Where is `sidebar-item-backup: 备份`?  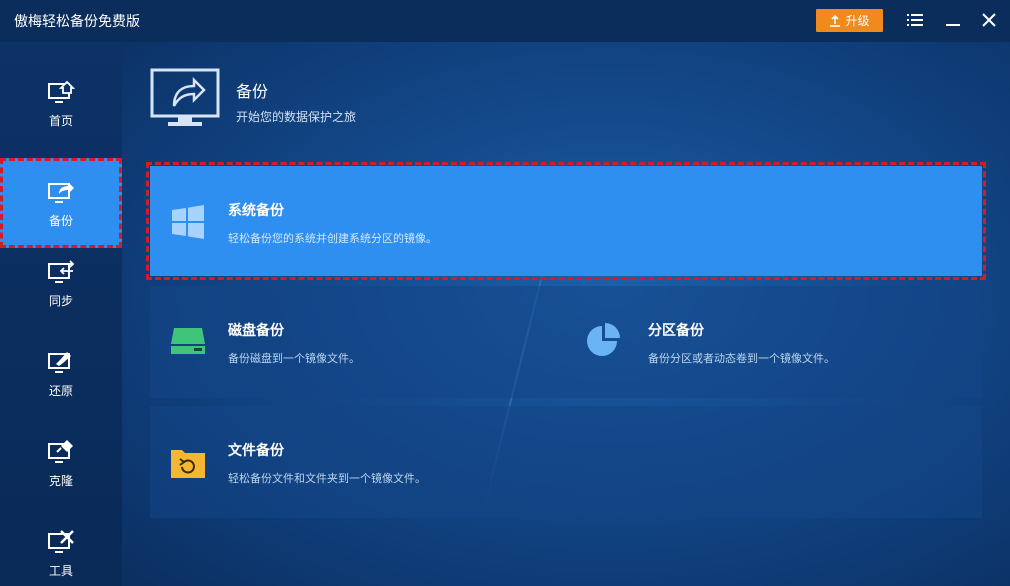 sidebar-item-backup: 备份 is located at coordinates (61, 203).